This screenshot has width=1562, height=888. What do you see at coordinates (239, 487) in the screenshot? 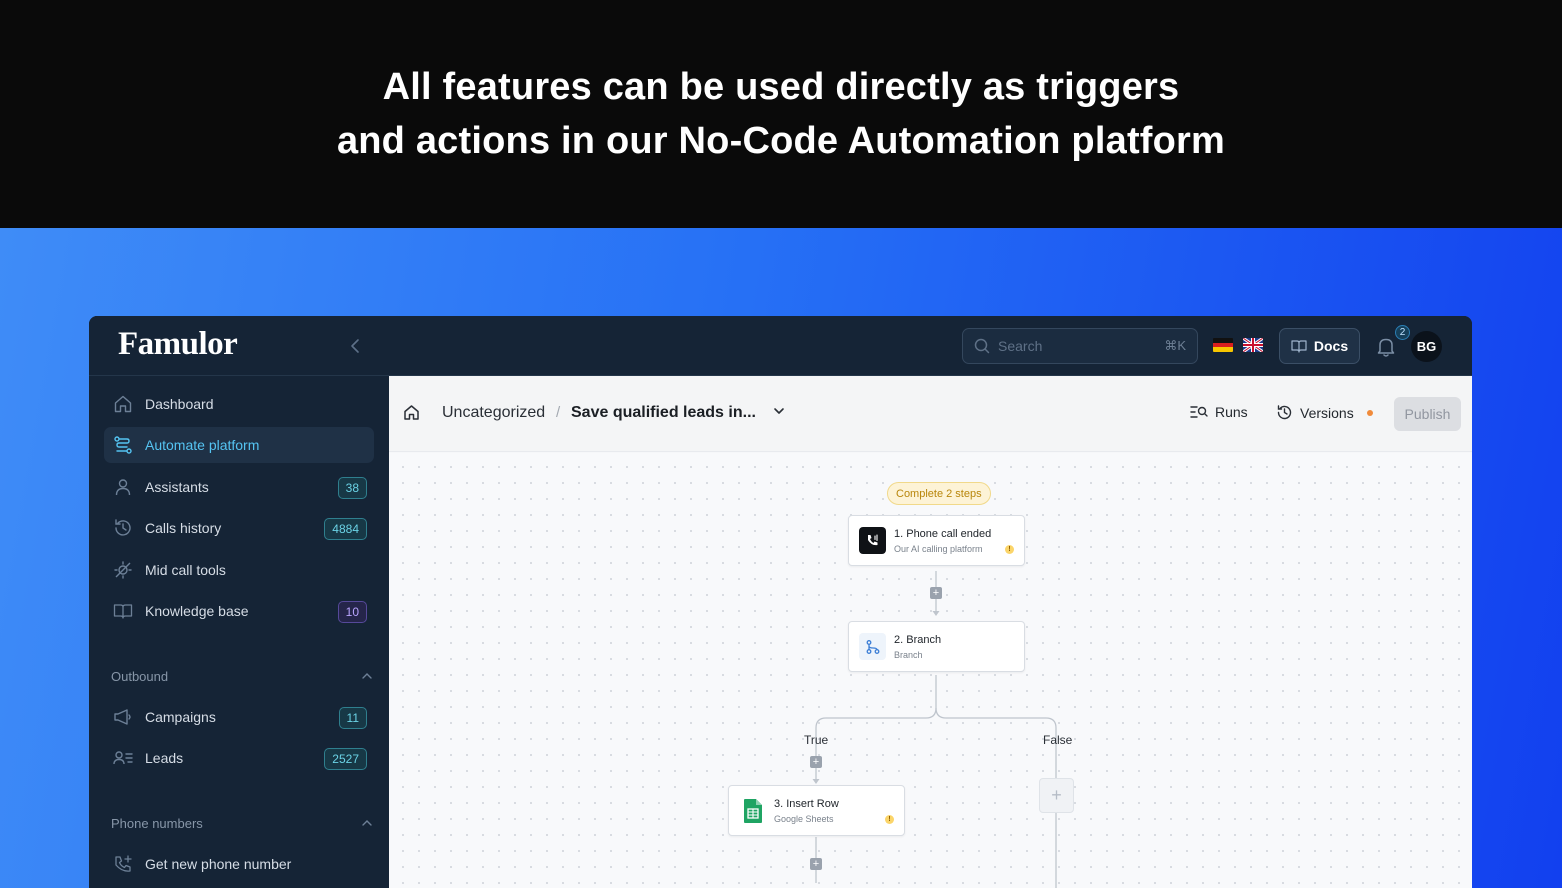
I see `sidebar-item-assistants: Assistants 38` at bounding box center [239, 487].